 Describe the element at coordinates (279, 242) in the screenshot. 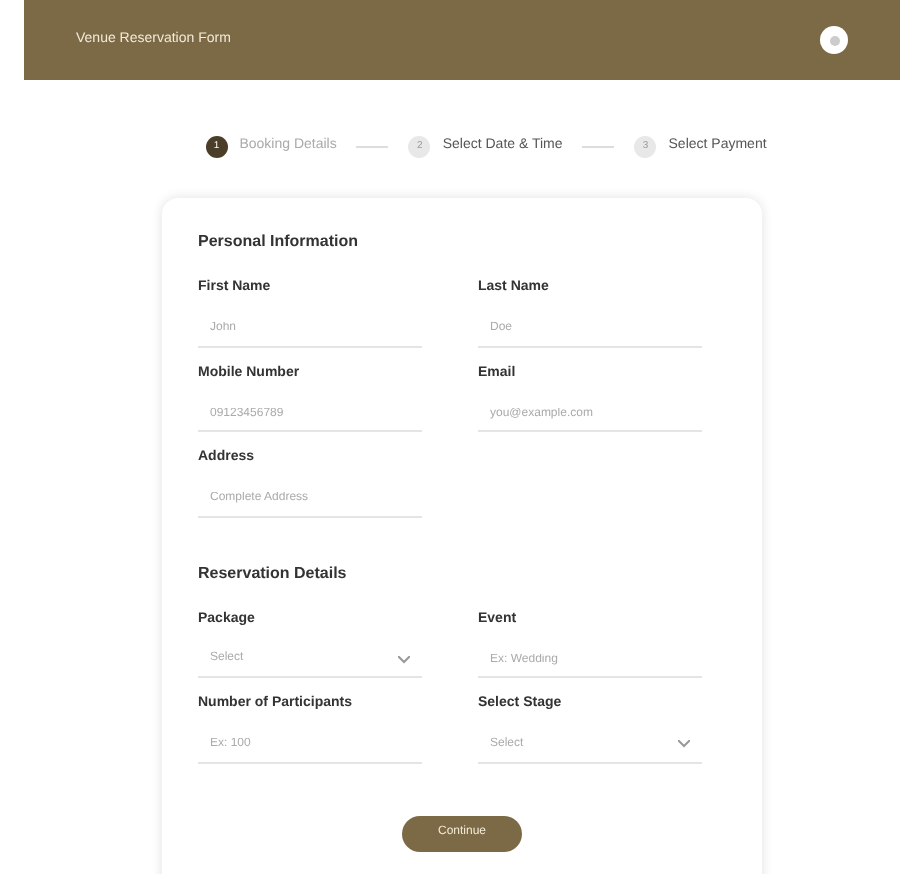

I see `section-title: Personal Information` at that location.